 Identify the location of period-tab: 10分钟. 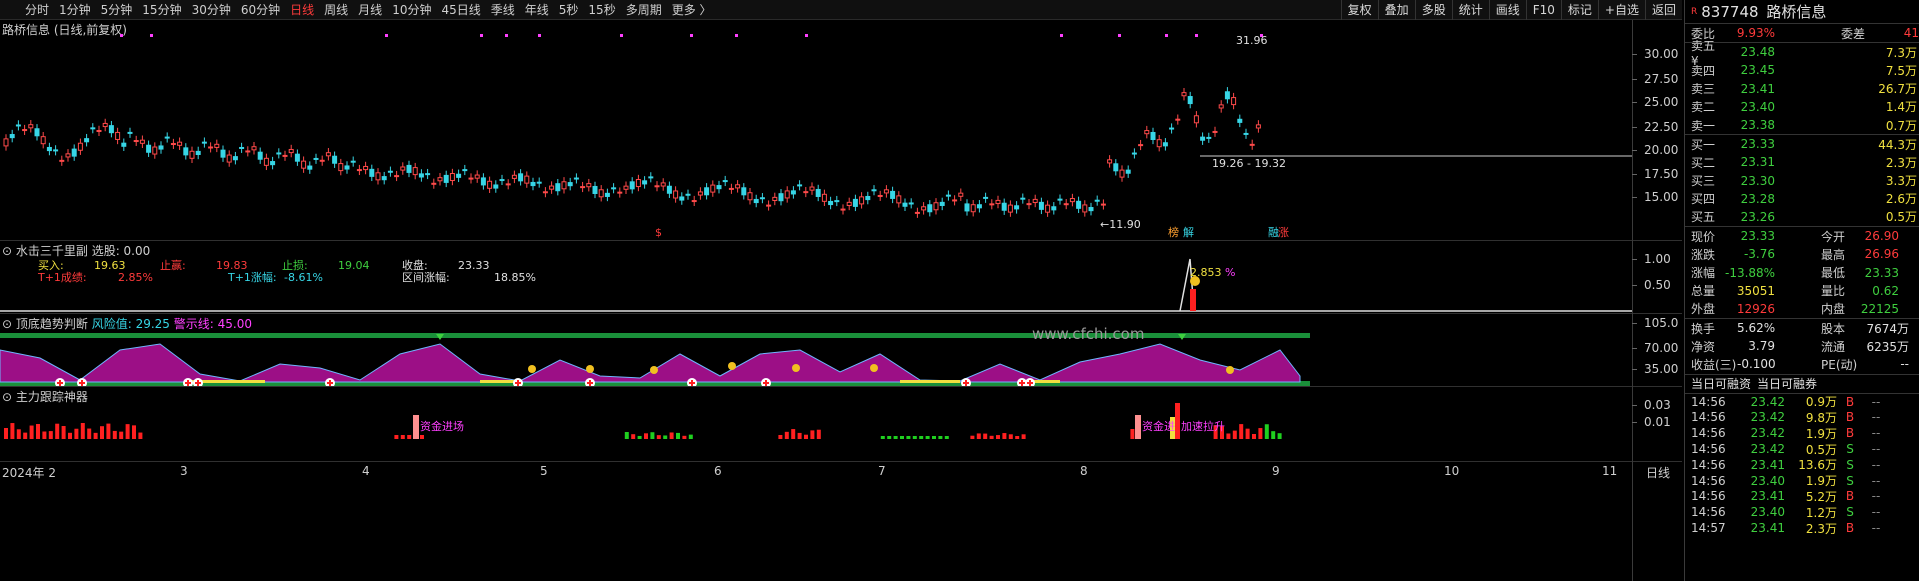
(411, 10).